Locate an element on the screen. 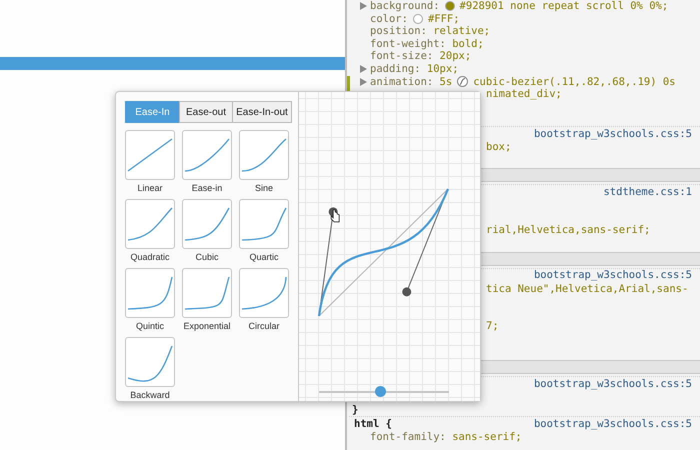 The width and height of the screenshot is (700, 450). property-value: relative; is located at coordinates (461, 31).